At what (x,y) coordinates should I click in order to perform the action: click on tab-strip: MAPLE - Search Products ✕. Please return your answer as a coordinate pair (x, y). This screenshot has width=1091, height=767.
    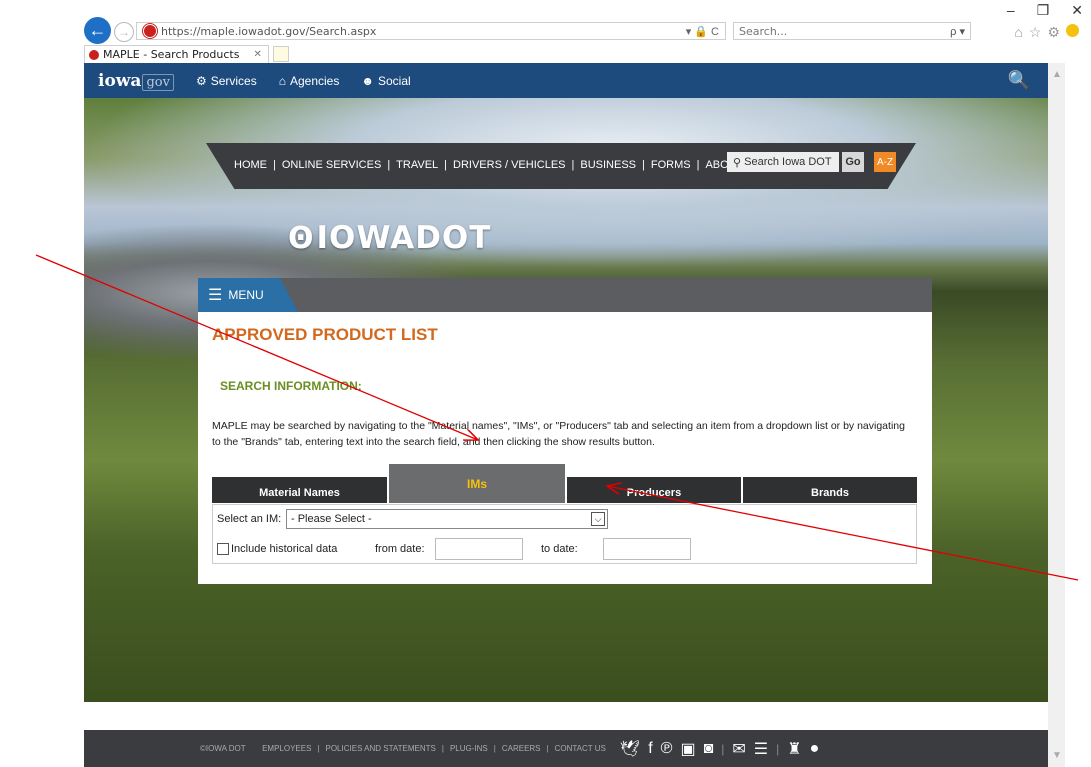
    Looking at the image, I should click on (186, 54).